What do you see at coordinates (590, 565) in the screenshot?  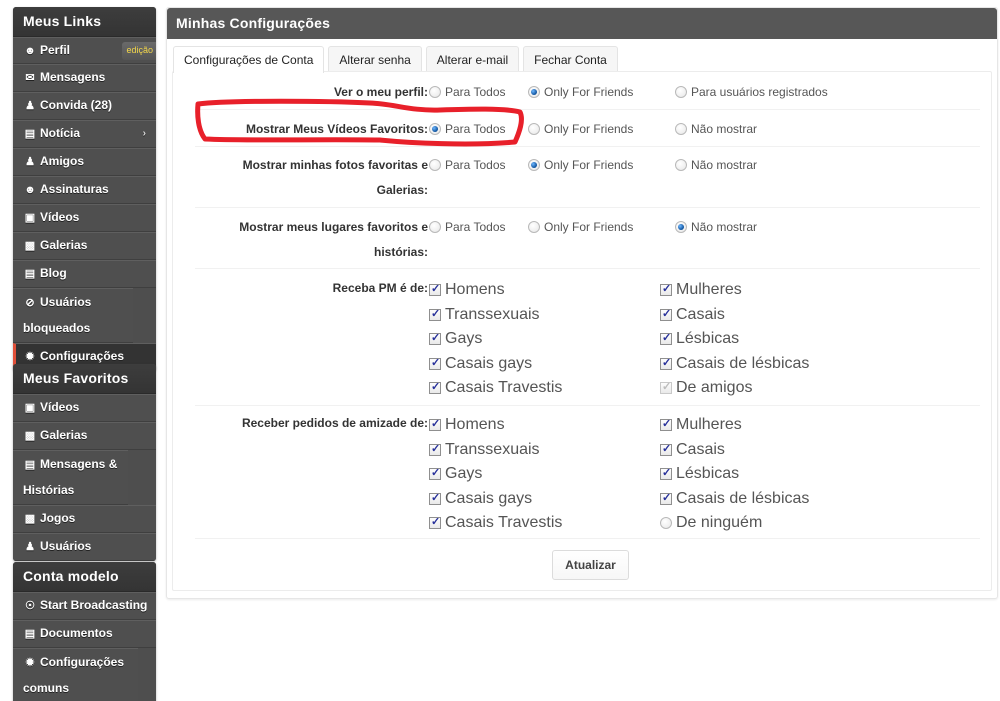 I see `update-button: Atualizar` at bounding box center [590, 565].